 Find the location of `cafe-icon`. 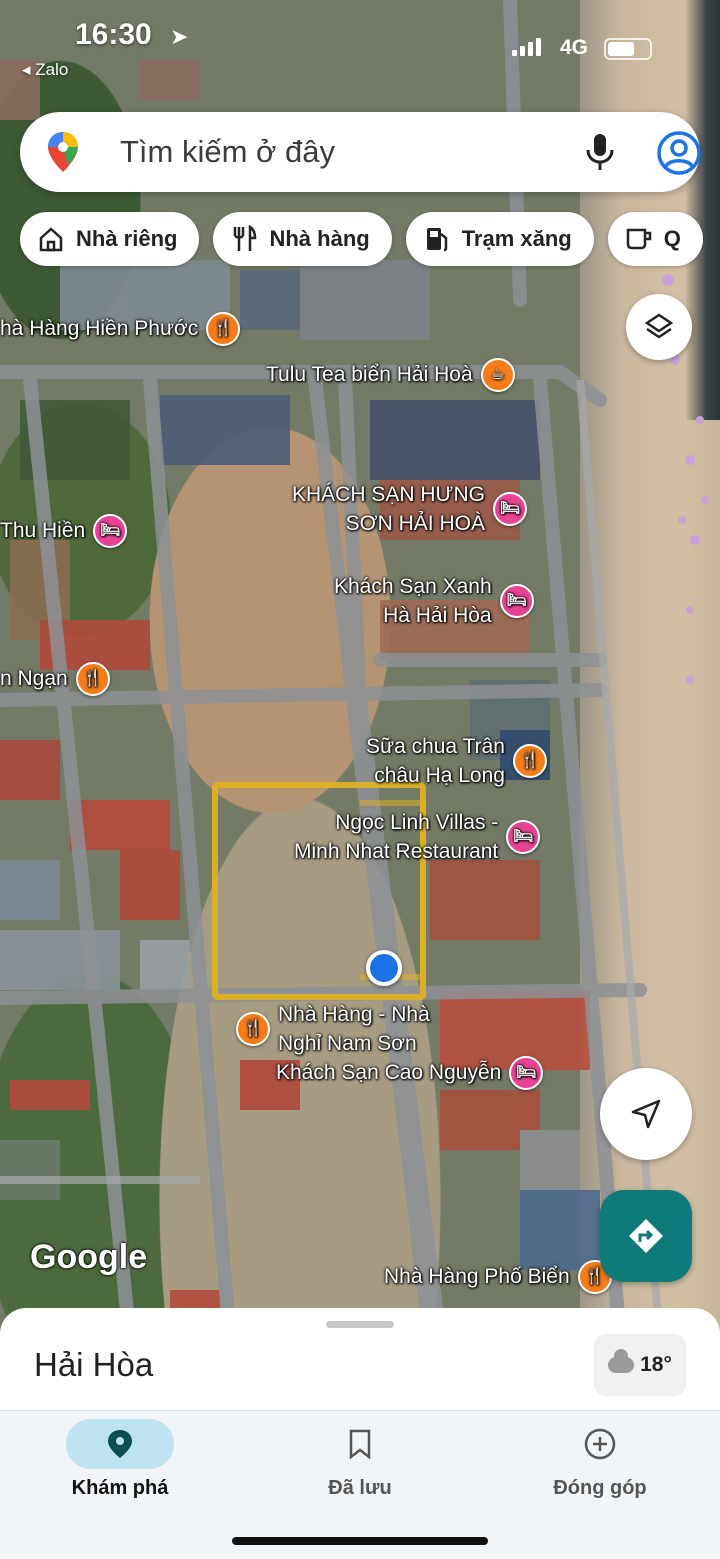

cafe-icon is located at coordinates (638, 239).